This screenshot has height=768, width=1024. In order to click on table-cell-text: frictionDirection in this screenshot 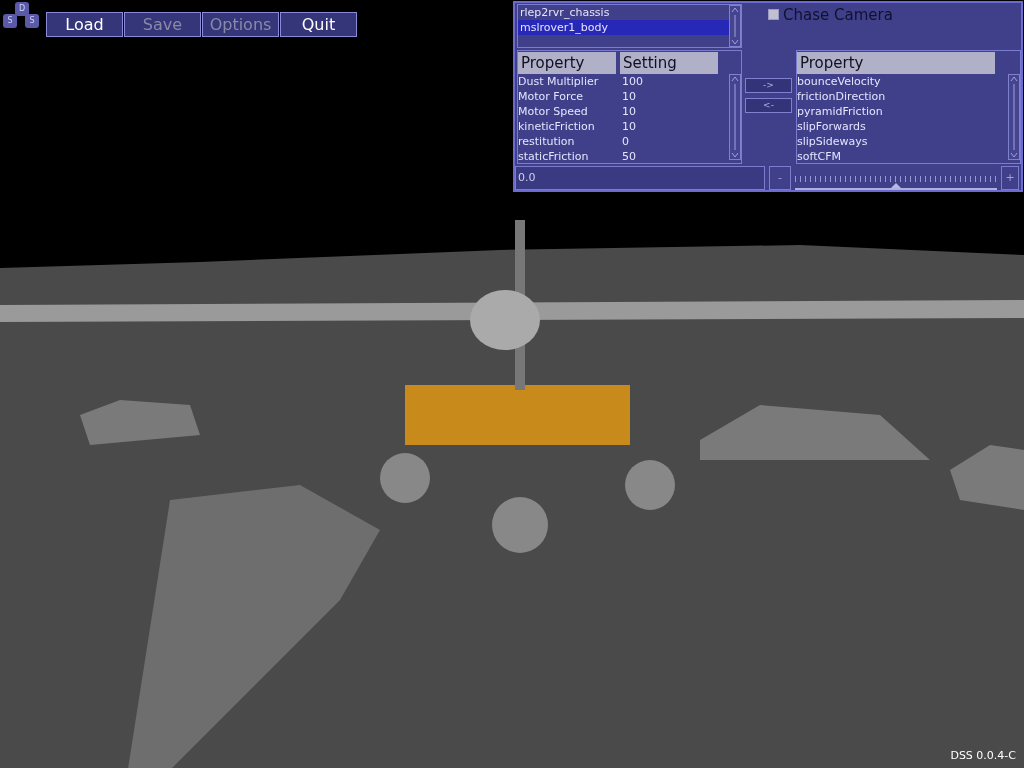, I will do `click(842, 96)`.